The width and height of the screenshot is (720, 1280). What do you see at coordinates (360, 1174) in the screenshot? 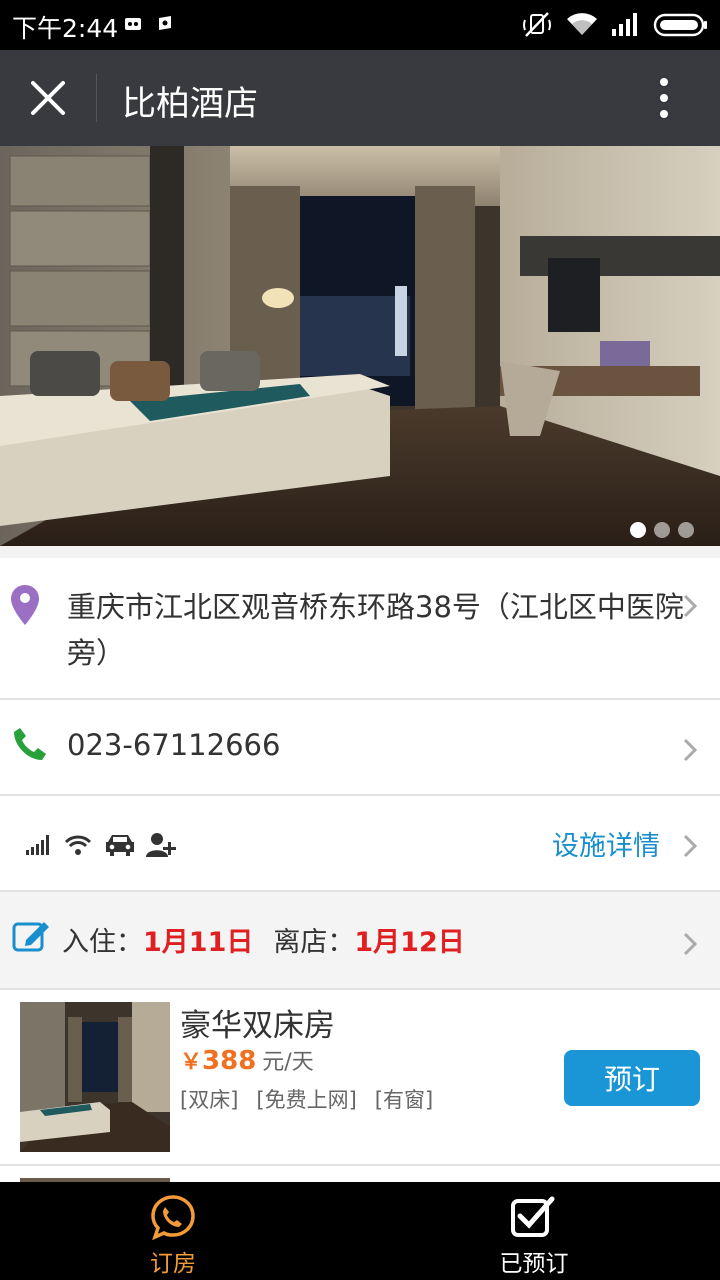
I see `room-card-partial` at bounding box center [360, 1174].